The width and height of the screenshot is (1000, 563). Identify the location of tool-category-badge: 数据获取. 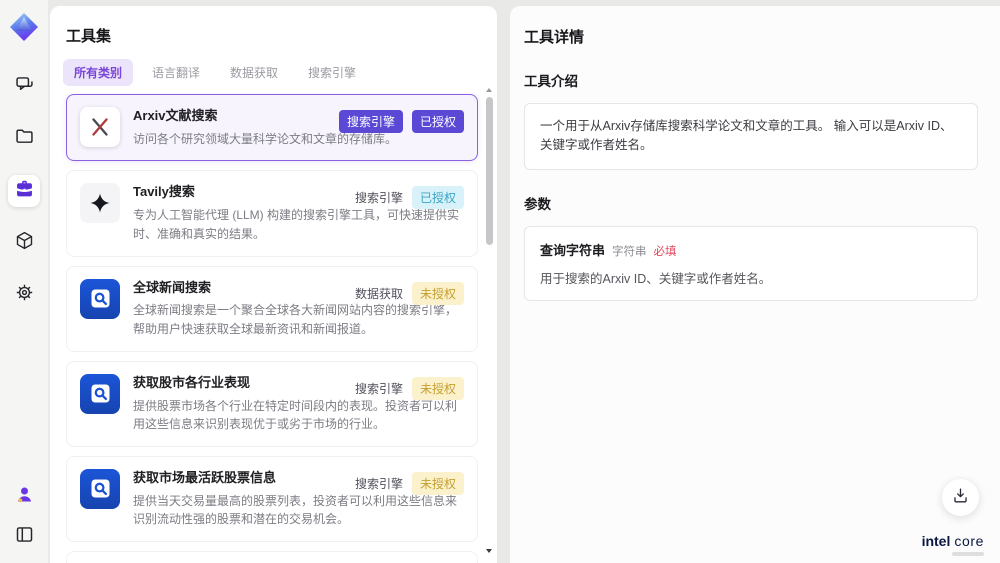
(378, 293).